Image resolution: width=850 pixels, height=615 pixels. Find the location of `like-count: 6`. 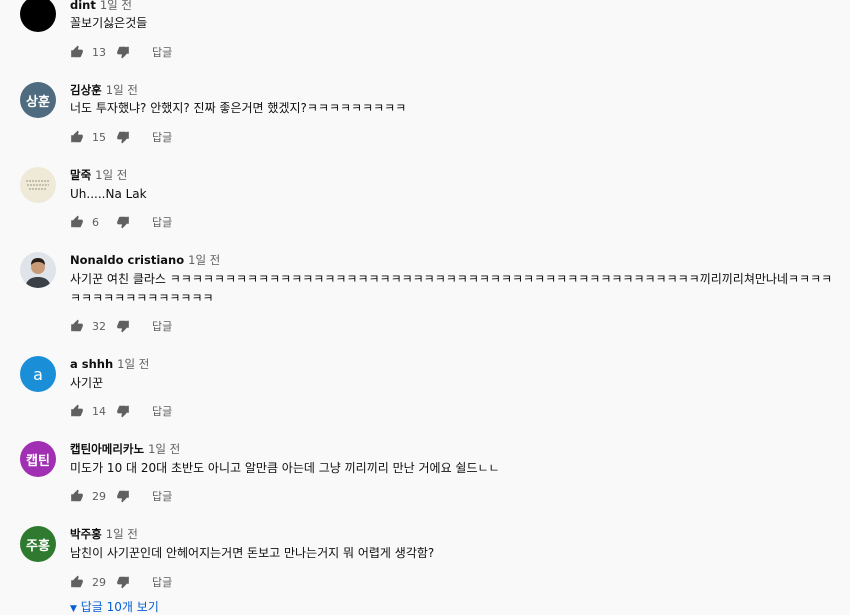

like-count: 6 is located at coordinates (95, 222).